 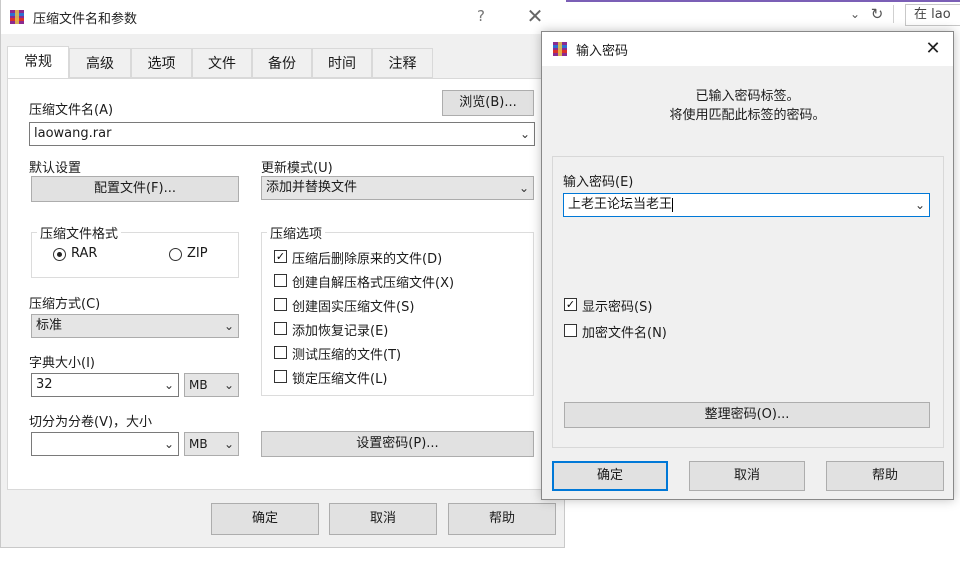 What do you see at coordinates (211, 385) in the screenshot?
I see `dict-unit-combo: MB ⌄` at bounding box center [211, 385].